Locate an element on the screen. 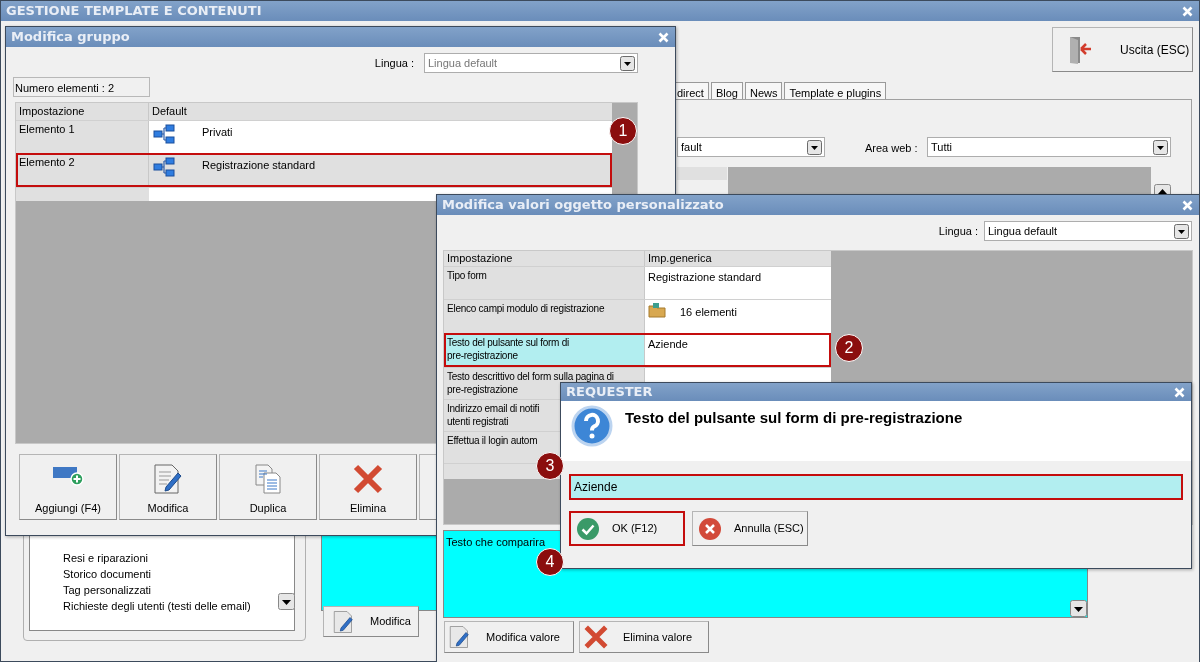  table-cell: Elemento 2 is located at coordinates (82, 170).